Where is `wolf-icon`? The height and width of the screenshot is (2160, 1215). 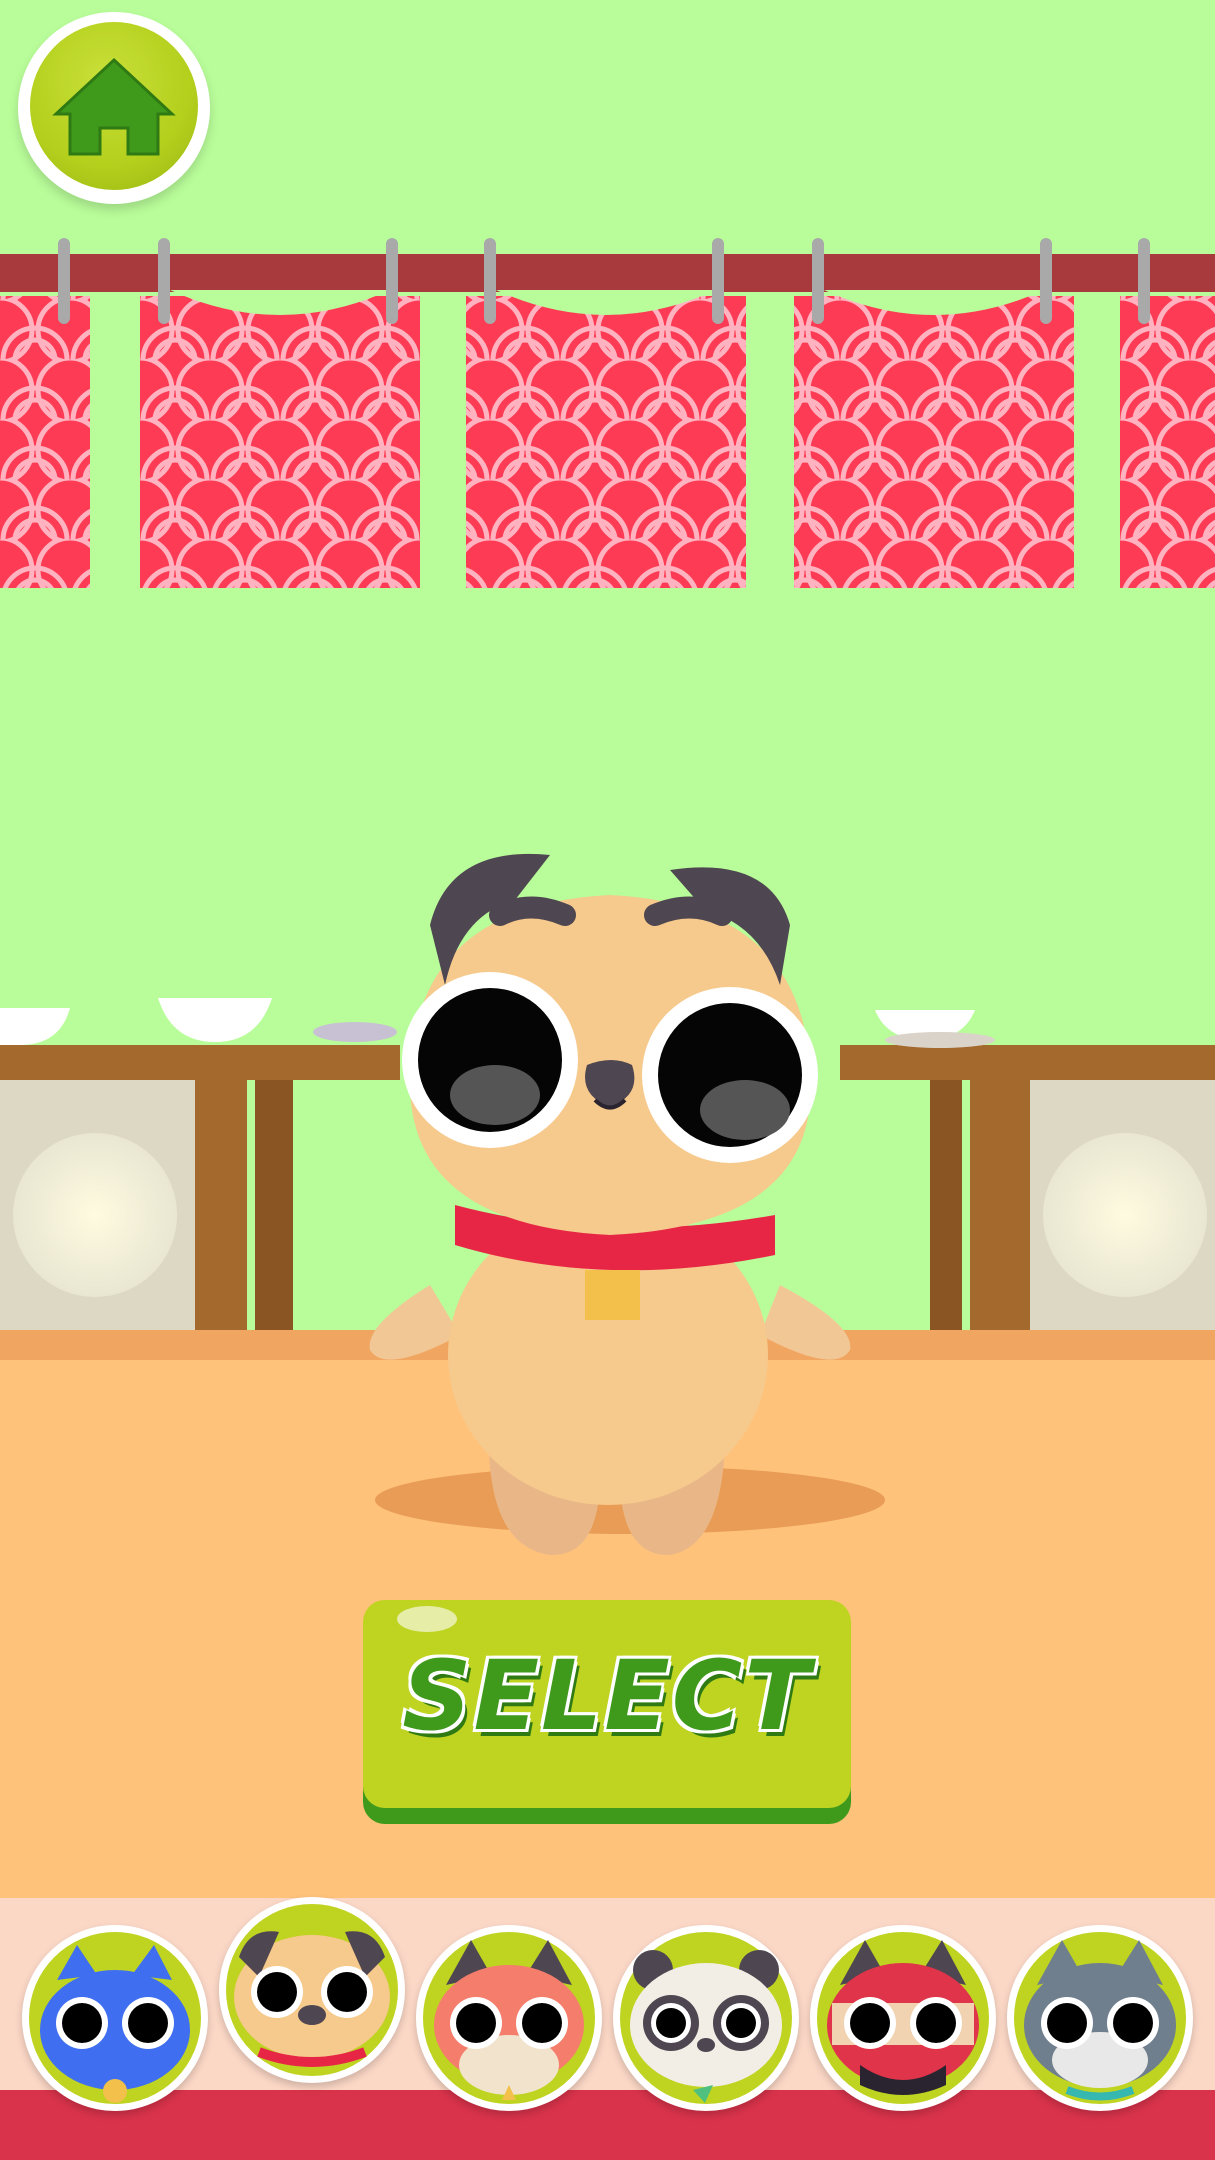
wolf-icon is located at coordinates (1100, 2018).